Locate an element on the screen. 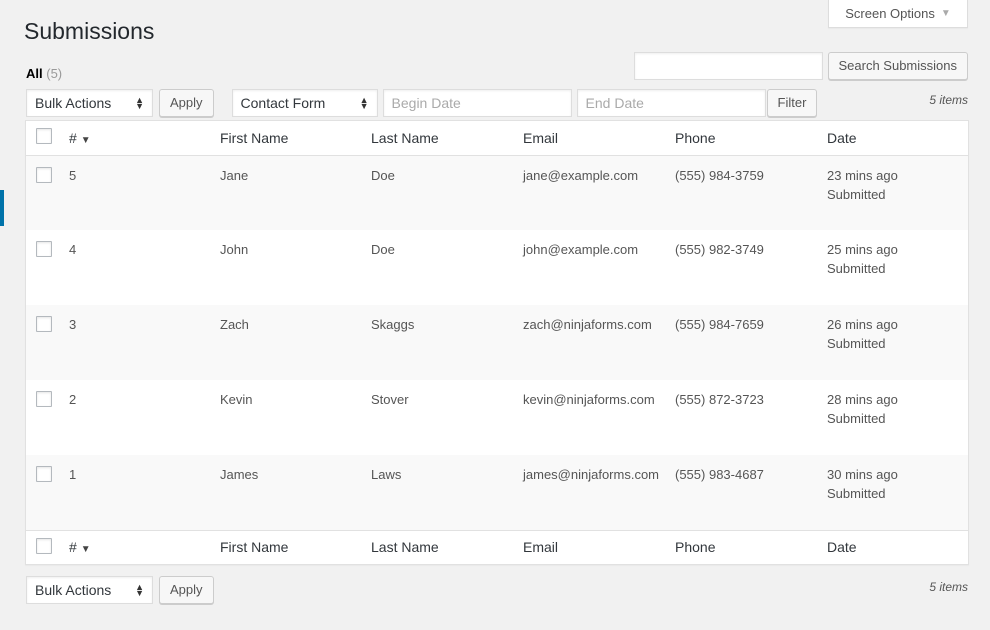 The image size is (990, 630). view-all-count: (5) is located at coordinates (54, 73).